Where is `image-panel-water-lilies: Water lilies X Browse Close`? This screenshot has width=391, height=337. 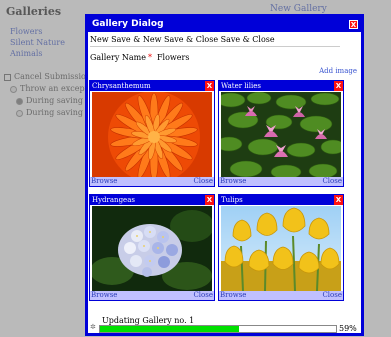 image-panel-water-lilies: Water lilies X Browse Close is located at coordinates (281, 133).